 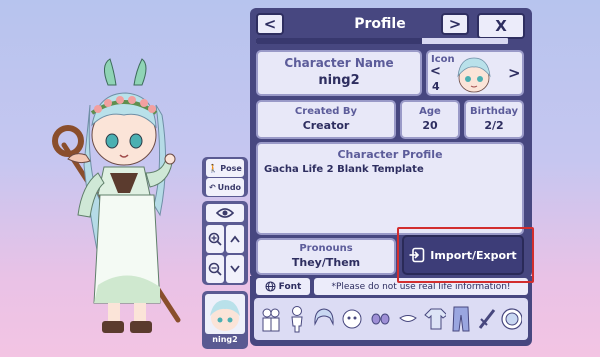 I want to click on selected-character-slot: ning2, so click(x=225, y=320).